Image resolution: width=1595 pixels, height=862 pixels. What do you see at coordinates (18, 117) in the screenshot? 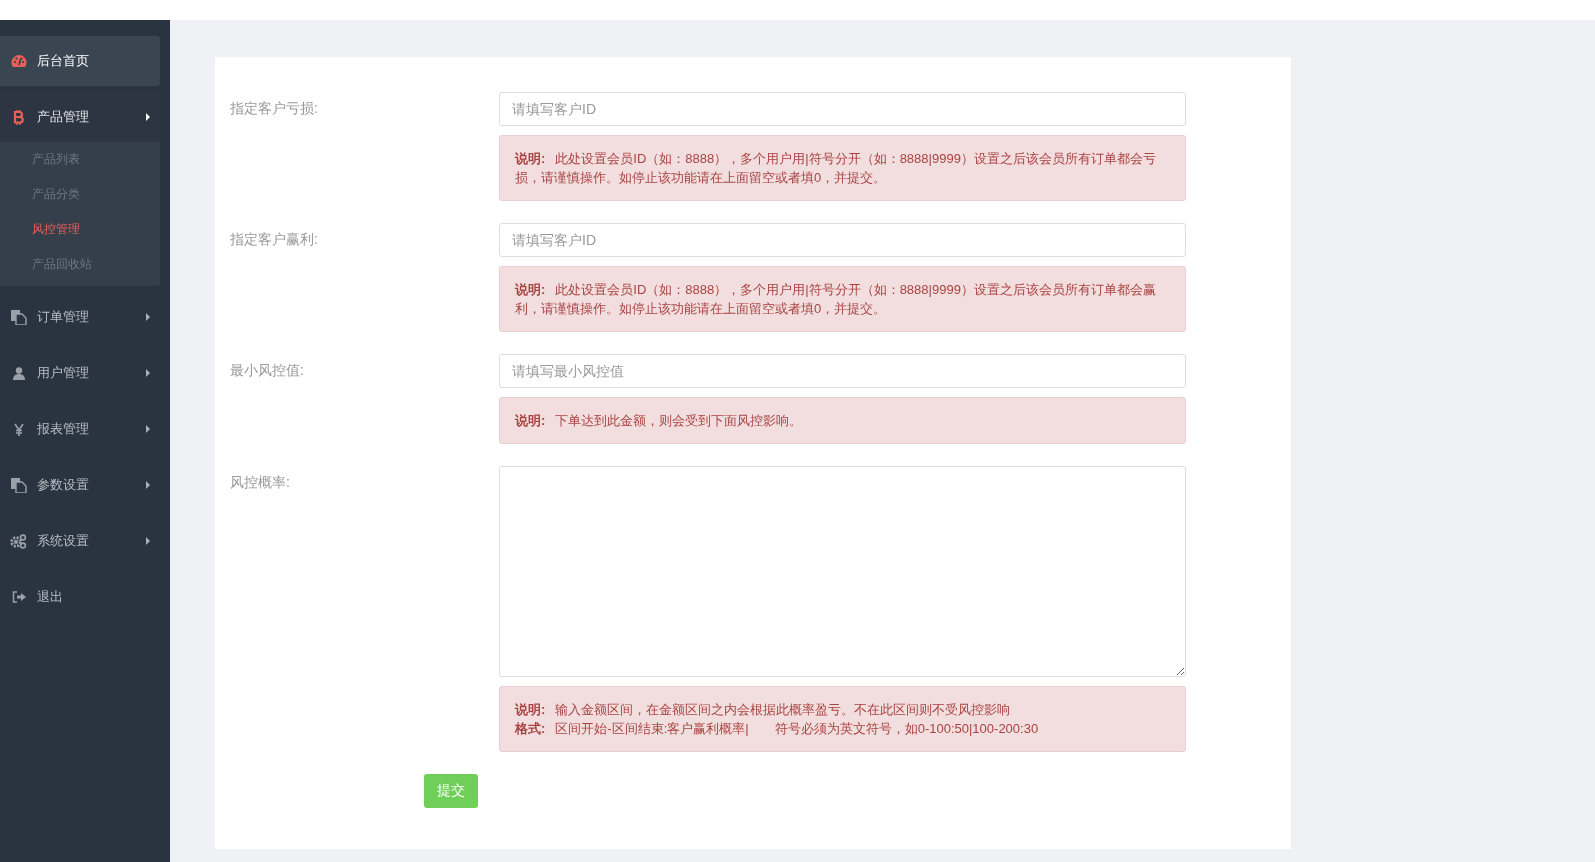
I see `bitcoin-icon` at bounding box center [18, 117].